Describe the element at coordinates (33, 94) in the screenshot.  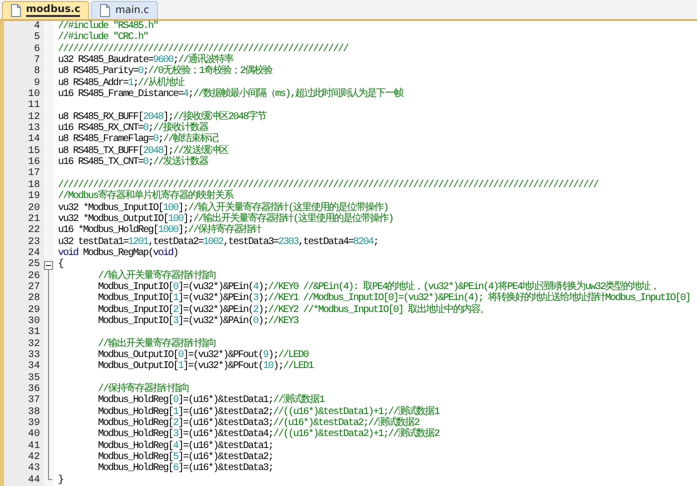
I see `line-number: 10` at that location.